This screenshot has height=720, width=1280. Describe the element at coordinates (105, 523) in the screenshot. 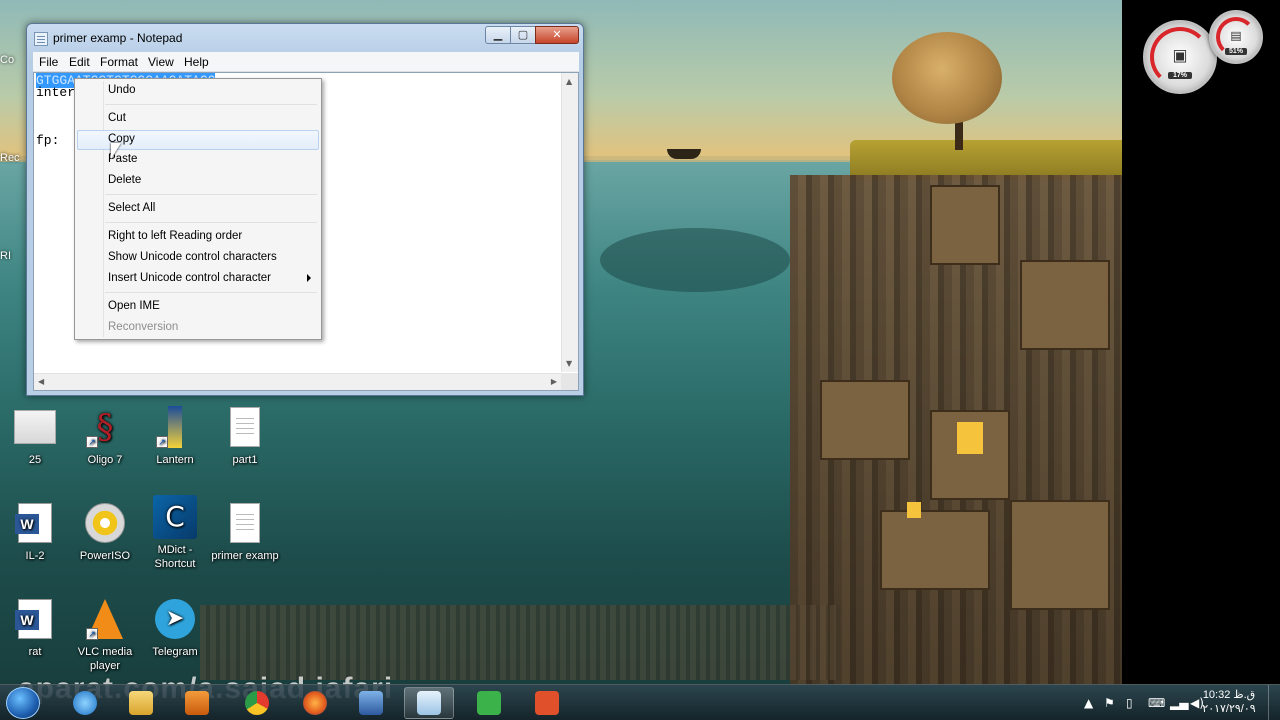

I see `poweriso-icon` at that location.